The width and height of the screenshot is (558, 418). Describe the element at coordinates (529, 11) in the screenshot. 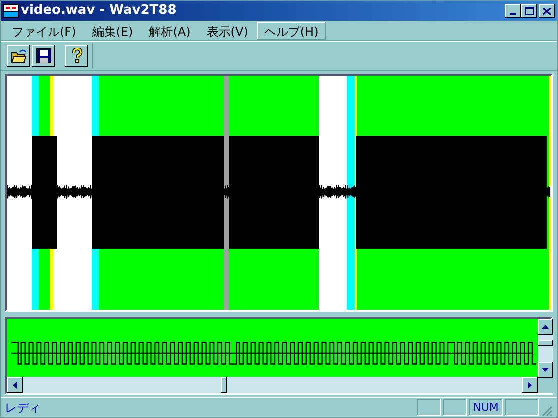

I see `maximize-button` at that location.